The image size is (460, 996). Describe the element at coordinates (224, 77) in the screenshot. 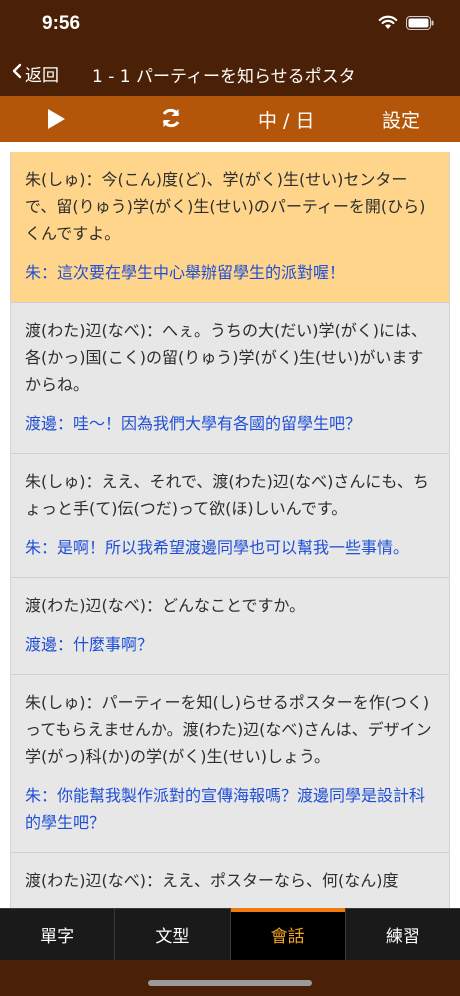

I see `page-title: 1 - 1 パーティーを知らせるポスタ` at that location.